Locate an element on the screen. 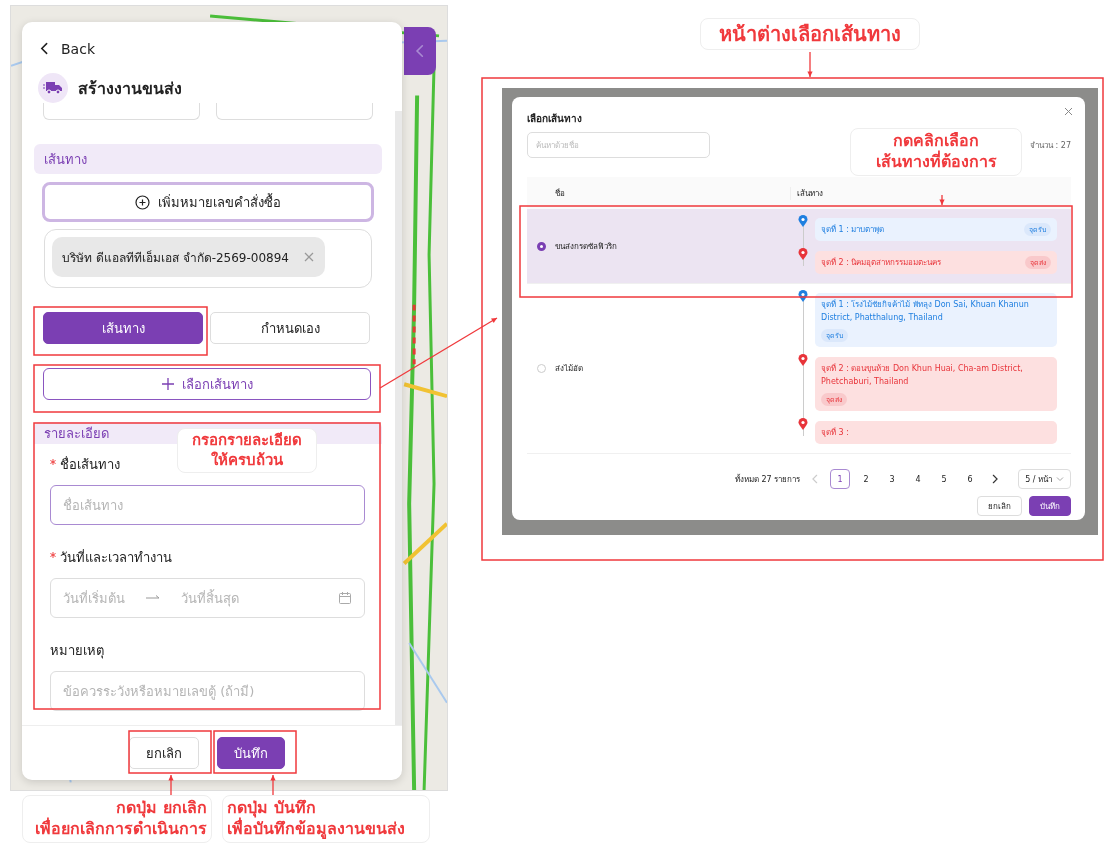 This screenshot has height=849, width=1107. caret-icon is located at coordinates (1060, 479).